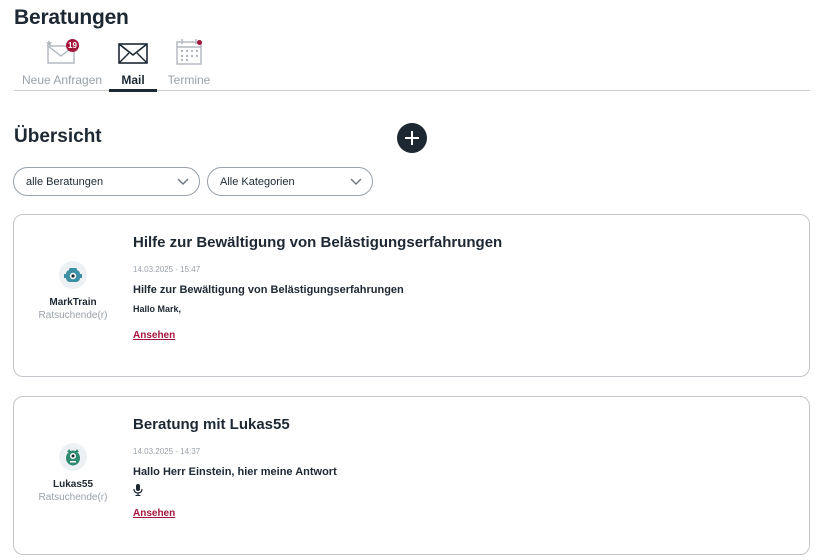  Describe the element at coordinates (189, 80) in the screenshot. I see `tab-label: Termine` at that location.